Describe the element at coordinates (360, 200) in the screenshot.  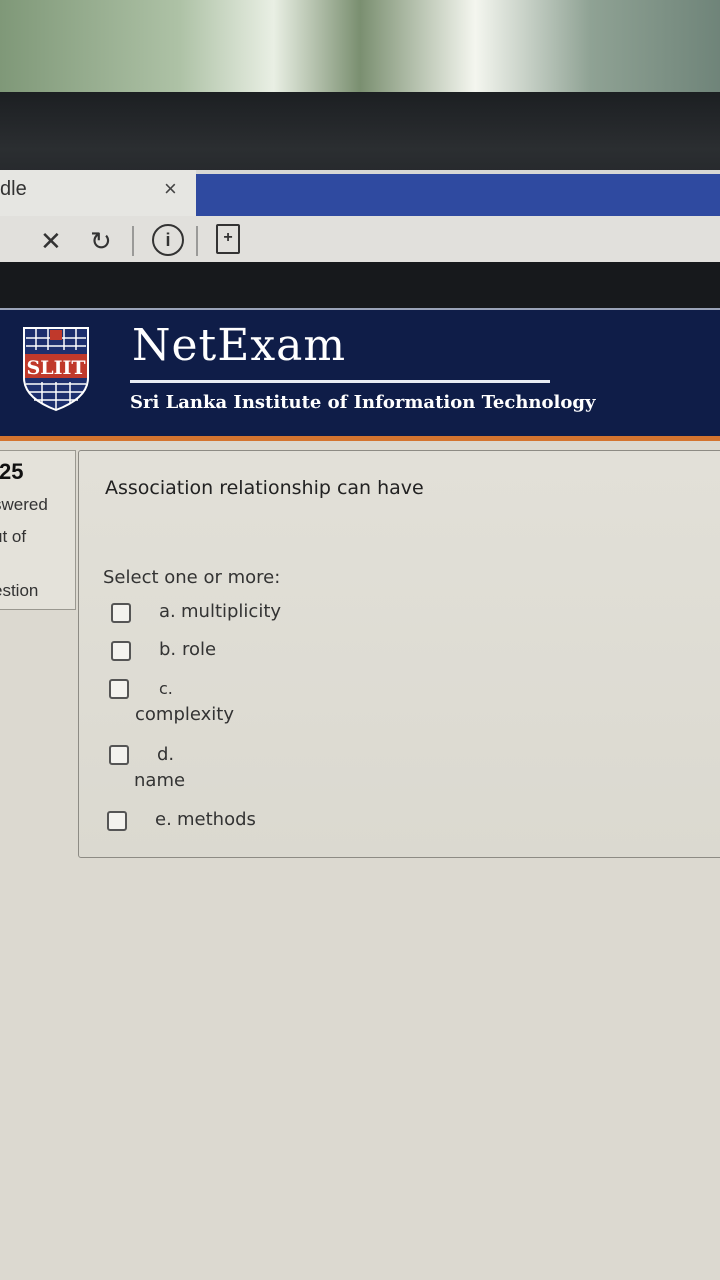
I see `browser-tab-bar: dle ×` at that location.